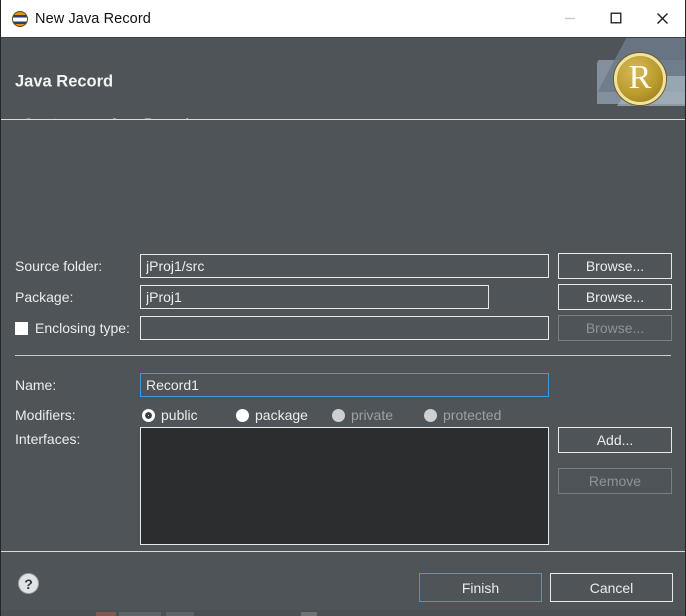  I want to click on modifier-radio-private: private, so click(362, 415).